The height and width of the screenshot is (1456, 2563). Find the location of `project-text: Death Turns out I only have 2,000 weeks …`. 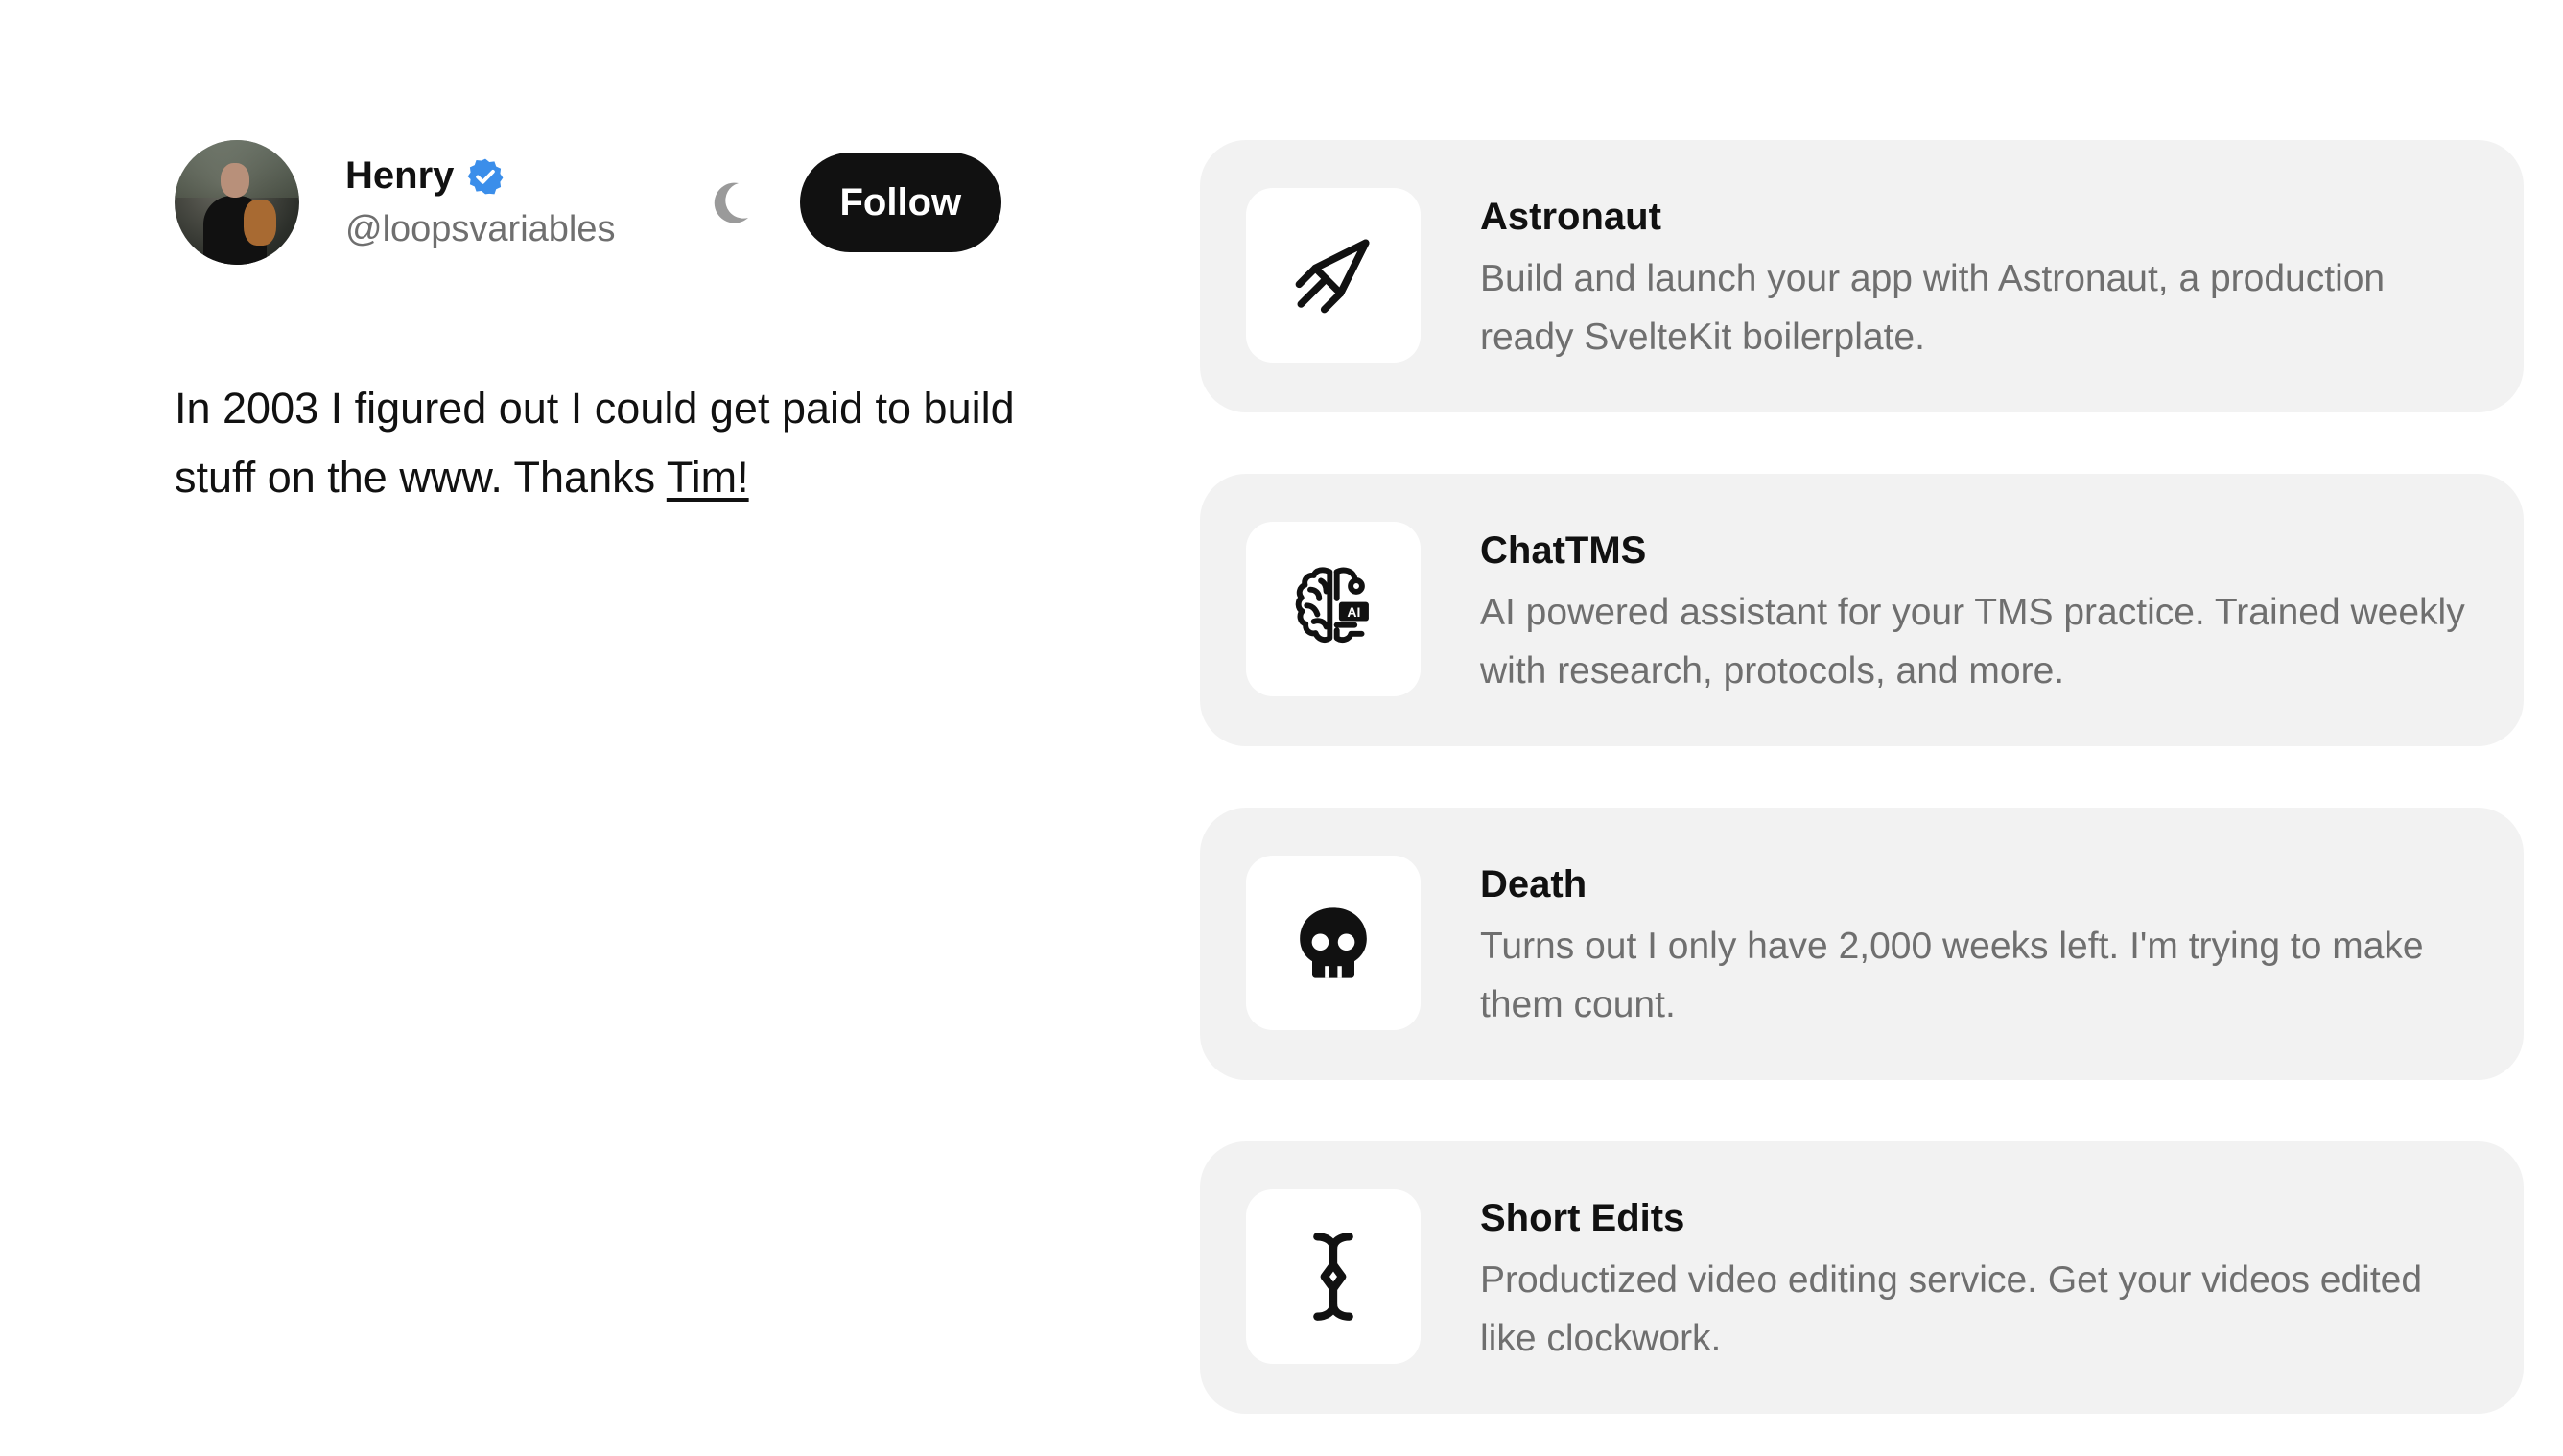

project-text: Death Turns out I only have 2,000 weeks … is located at coordinates (1979, 945).